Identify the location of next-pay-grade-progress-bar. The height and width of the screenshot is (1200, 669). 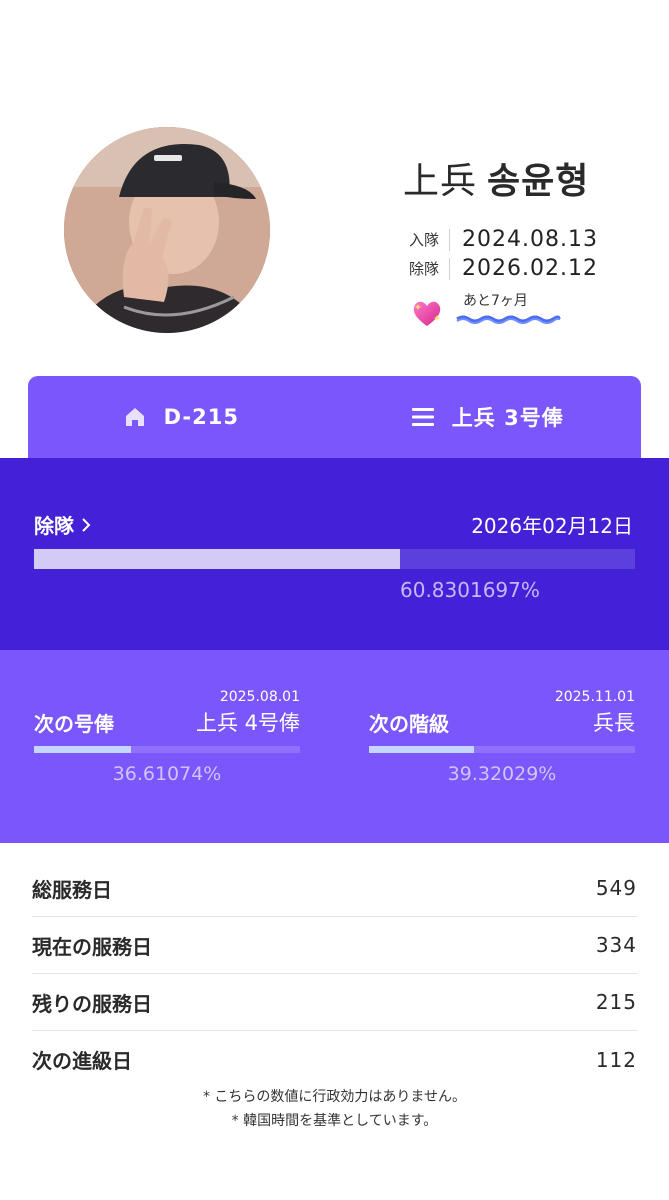
(167, 749).